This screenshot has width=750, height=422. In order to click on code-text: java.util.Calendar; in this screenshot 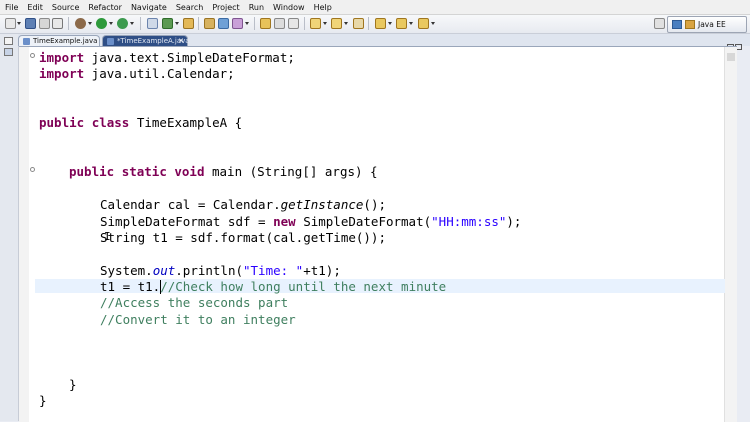, I will do `click(159, 73)`.